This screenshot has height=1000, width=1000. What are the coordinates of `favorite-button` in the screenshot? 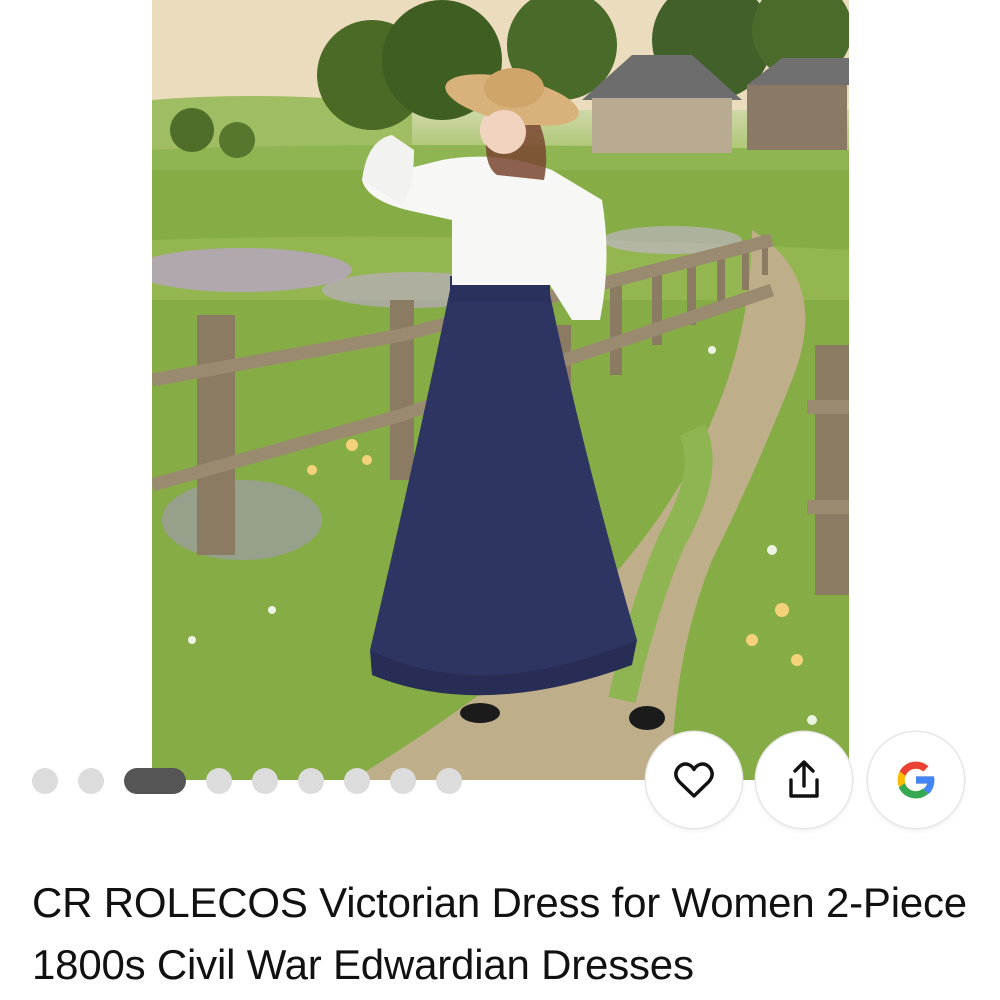 It's located at (694, 780).